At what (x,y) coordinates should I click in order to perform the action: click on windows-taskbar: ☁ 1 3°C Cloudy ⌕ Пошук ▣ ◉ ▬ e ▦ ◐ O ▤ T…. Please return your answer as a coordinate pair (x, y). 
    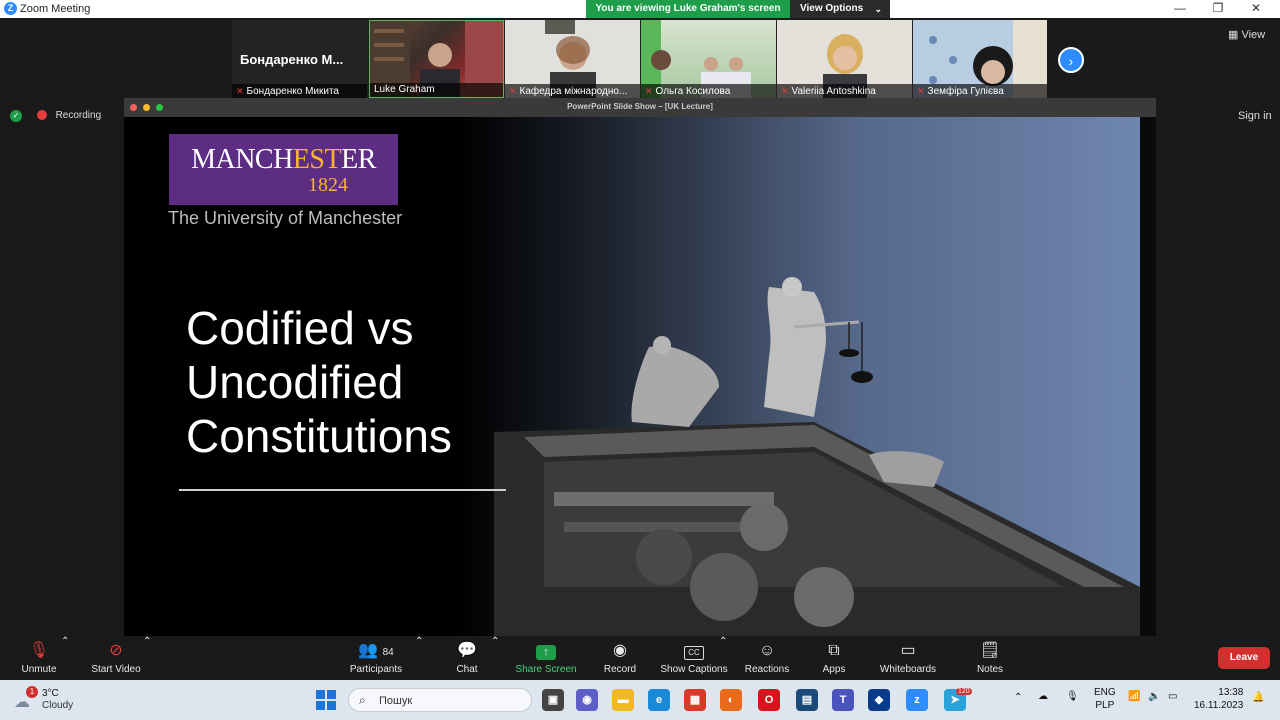
    Looking at the image, I should click on (640, 700).